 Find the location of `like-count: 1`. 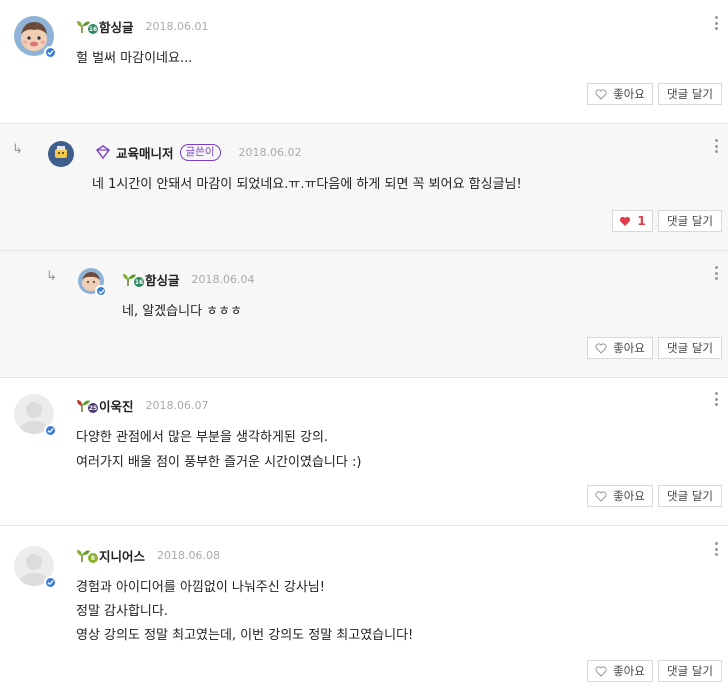

like-count: 1 is located at coordinates (641, 221).